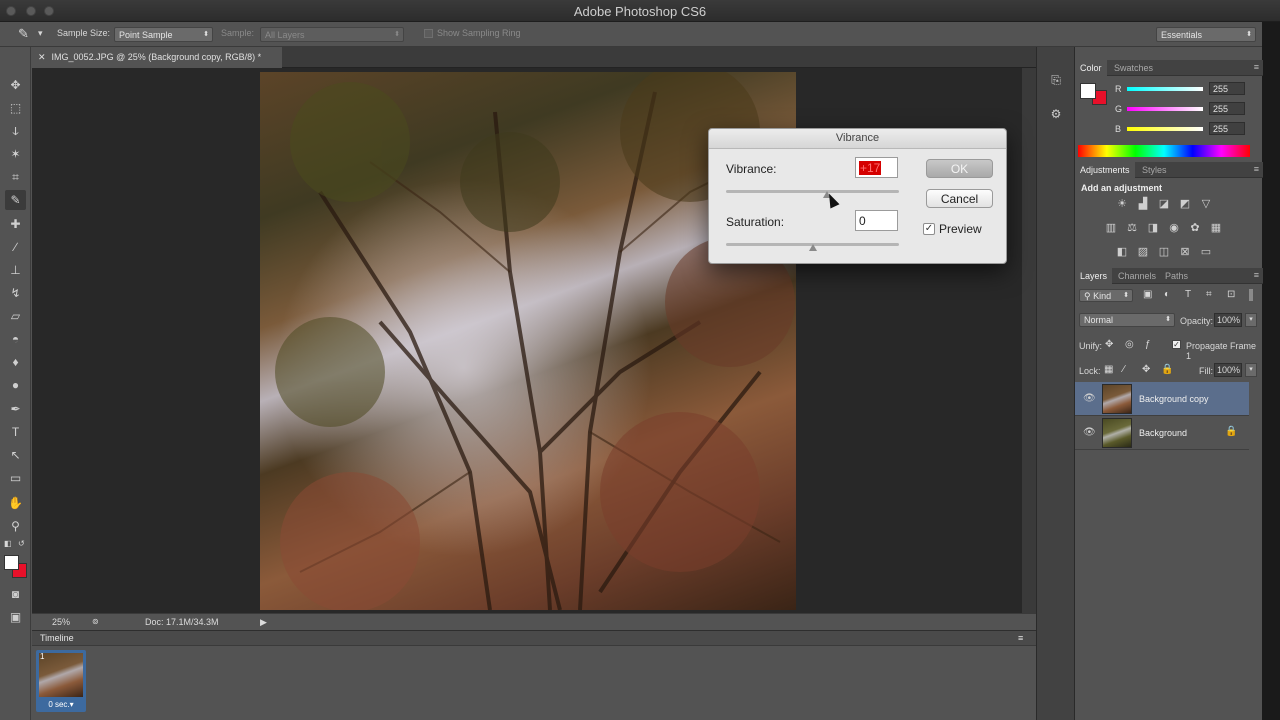 The image size is (1280, 720). What do you see at coordinates (1109, 344) in the screenshot?
I see `unify-position-icon: ✥` at bounding box center [1109, 344].